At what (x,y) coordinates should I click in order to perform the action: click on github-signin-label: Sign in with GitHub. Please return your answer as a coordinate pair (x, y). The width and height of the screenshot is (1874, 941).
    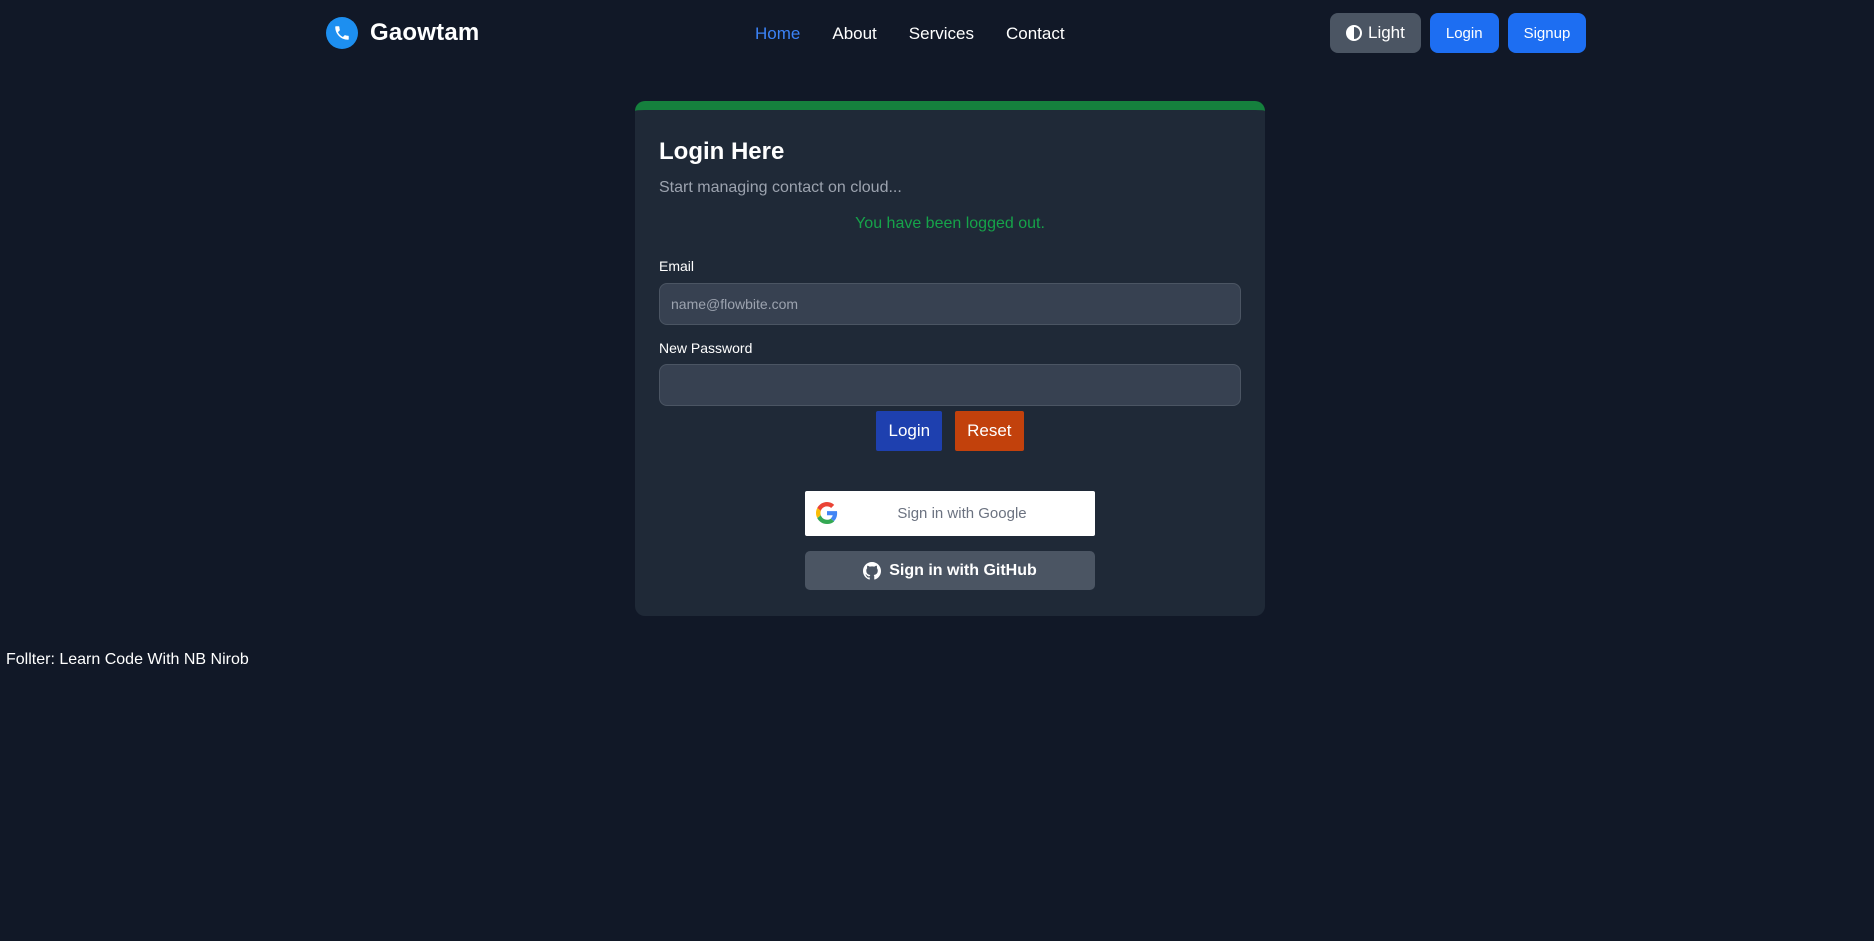
    Looking at the image, I should click on (963, 570).